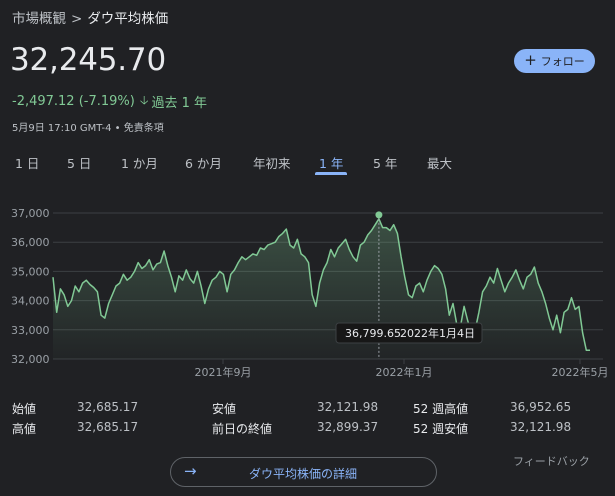 The width and height of the screenshot is (615, 496). Describe the element at coordinates (30, 271) in the screenshot. I see `y-tick-label: 35,000` at that location.